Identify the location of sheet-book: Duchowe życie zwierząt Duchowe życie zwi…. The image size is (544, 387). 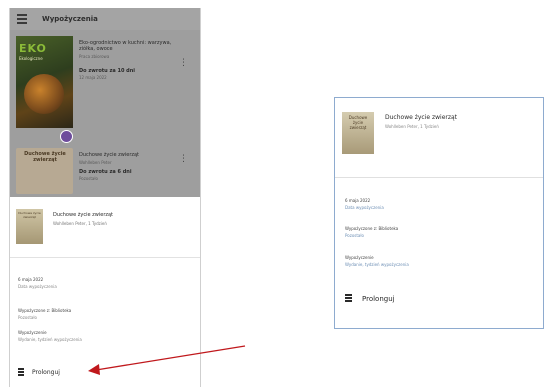
(106, 229).